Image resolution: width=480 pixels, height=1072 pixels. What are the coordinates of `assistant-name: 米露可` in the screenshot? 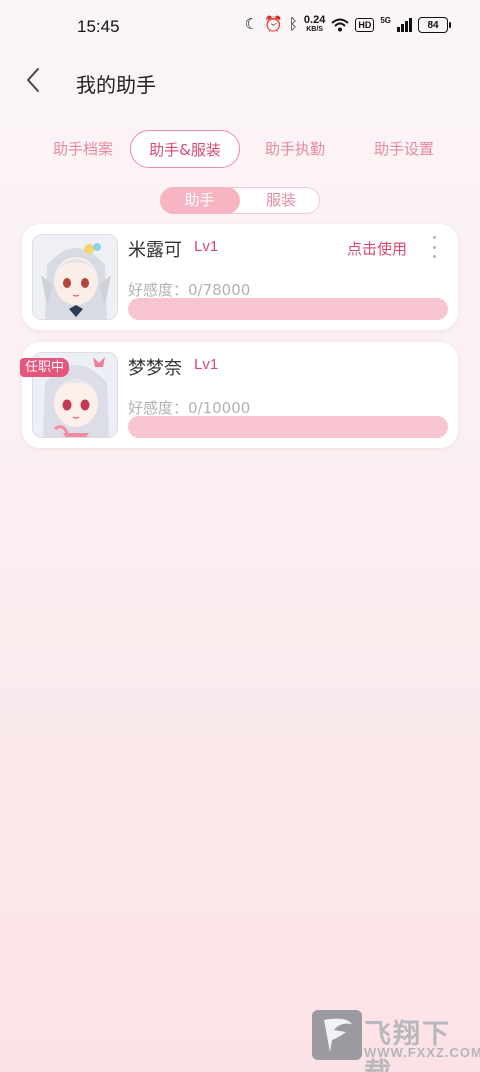 It's located at (155, 250).